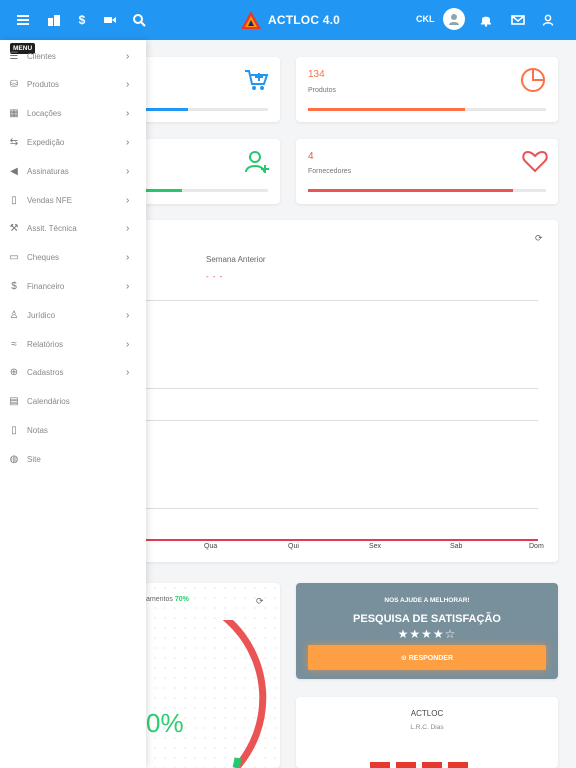  I want to click on sidebar-item-label: Notas, so click(37, 430).